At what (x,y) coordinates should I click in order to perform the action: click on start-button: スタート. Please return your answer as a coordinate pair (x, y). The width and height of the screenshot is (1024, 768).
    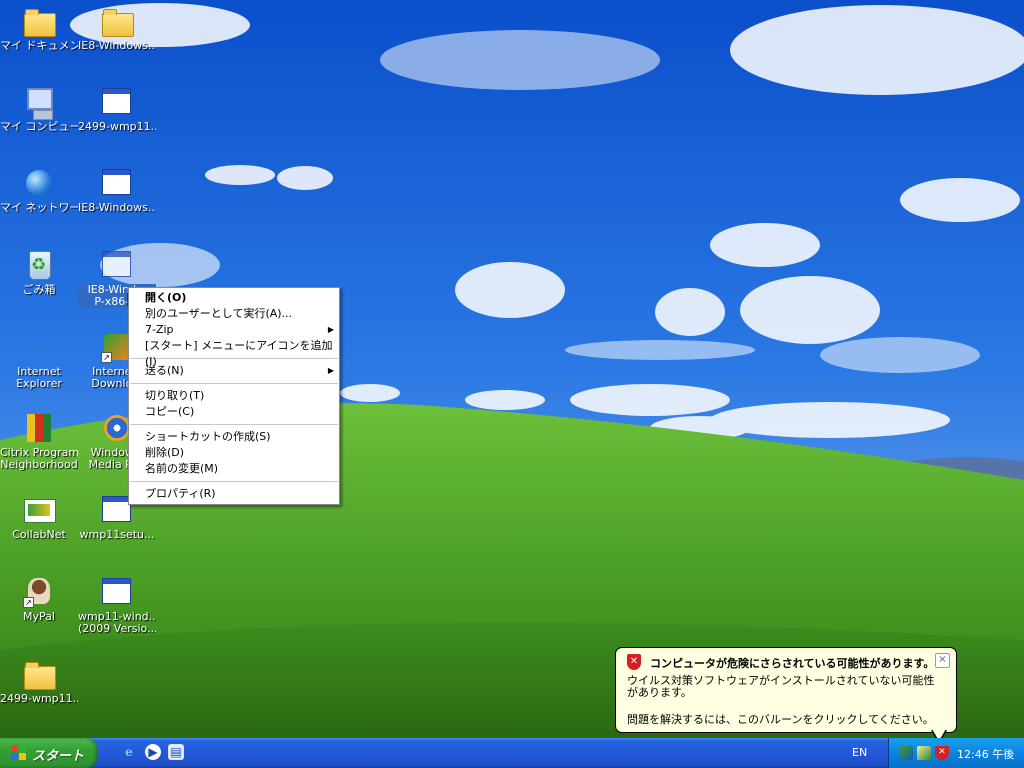
    Looking at the image, I should click on (49, 753).